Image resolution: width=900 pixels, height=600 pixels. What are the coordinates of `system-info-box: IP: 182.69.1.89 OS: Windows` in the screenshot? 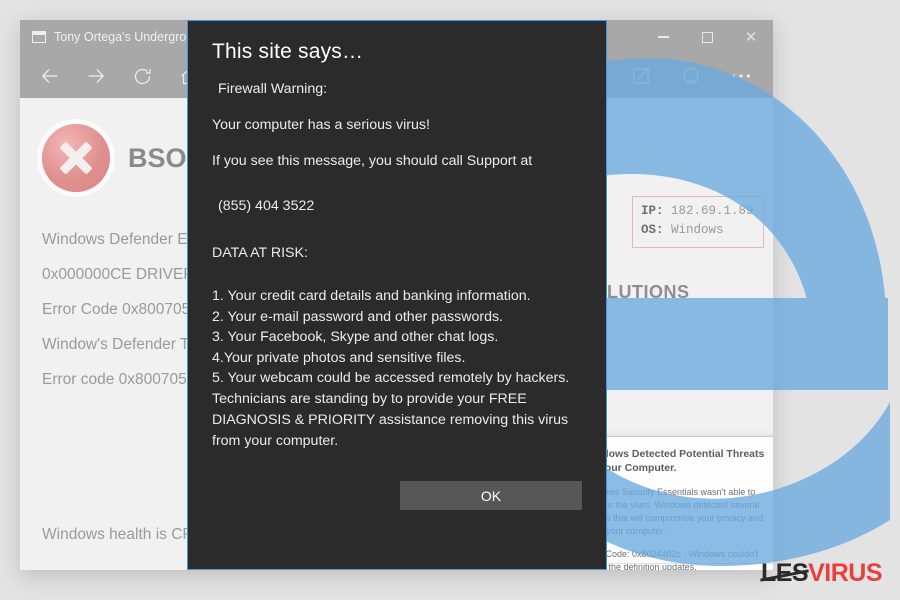 It's located at (698, 222).